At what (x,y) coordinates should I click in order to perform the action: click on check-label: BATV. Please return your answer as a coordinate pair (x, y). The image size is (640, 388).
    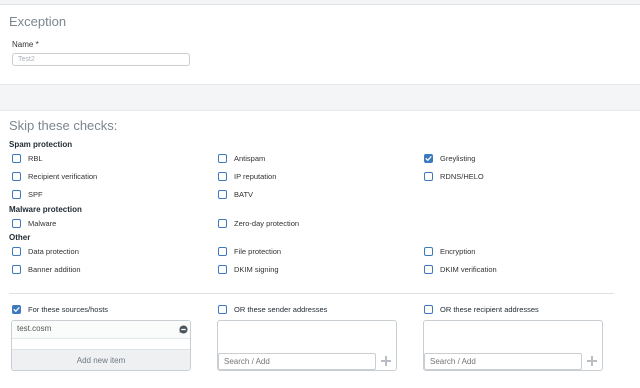
    Looking at the image, I should click on (244, 194).